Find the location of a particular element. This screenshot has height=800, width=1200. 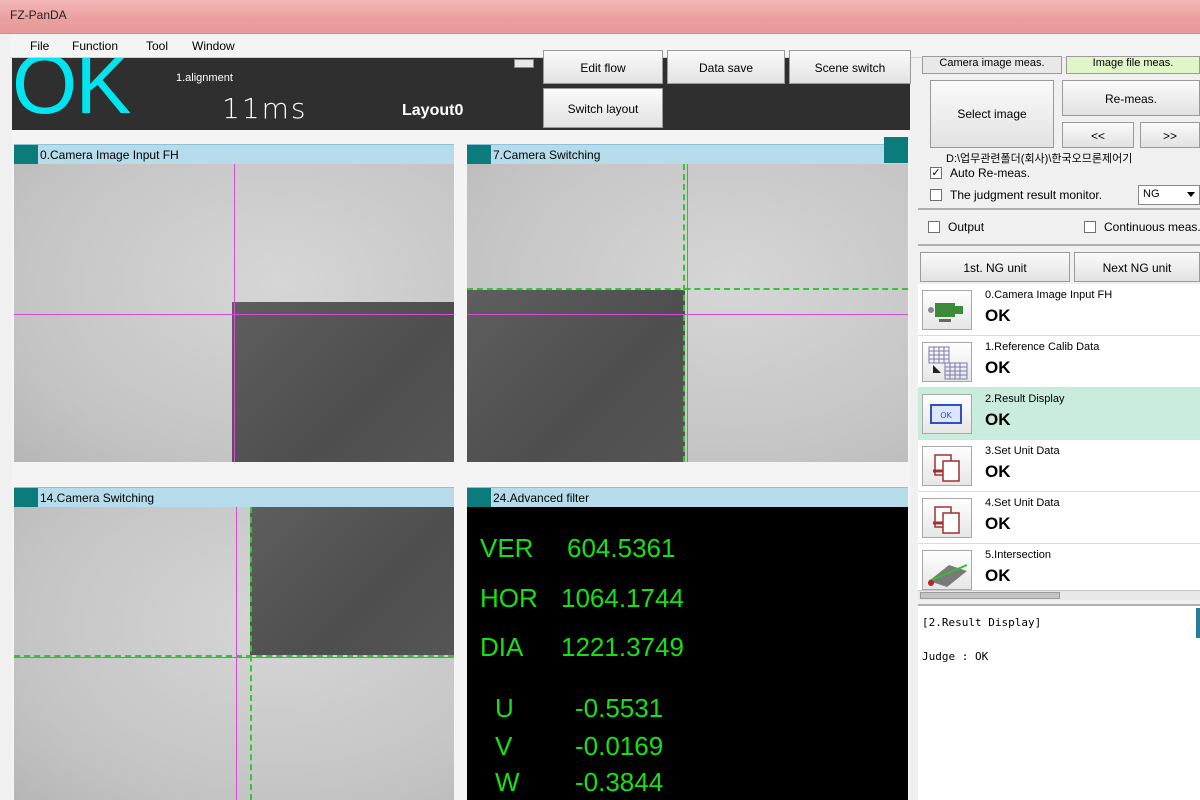

flow-item: 4.Set Unit Data OK is located at coordinates (1059, 518).